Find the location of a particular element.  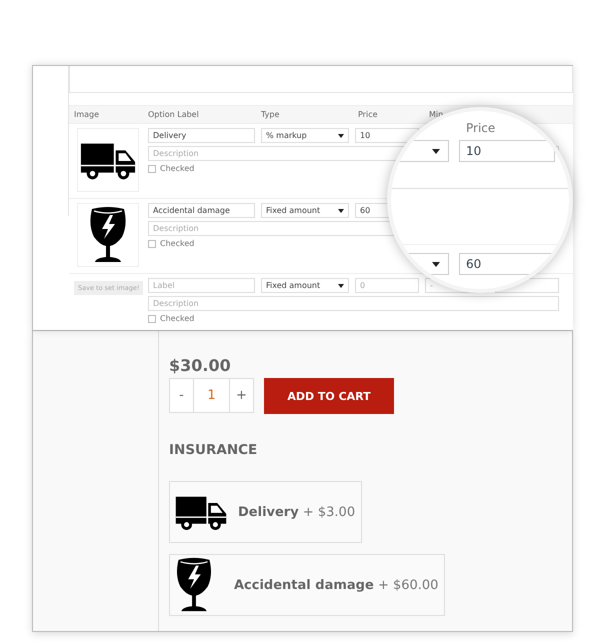

truck-icon is located at coordinates (201, 512).